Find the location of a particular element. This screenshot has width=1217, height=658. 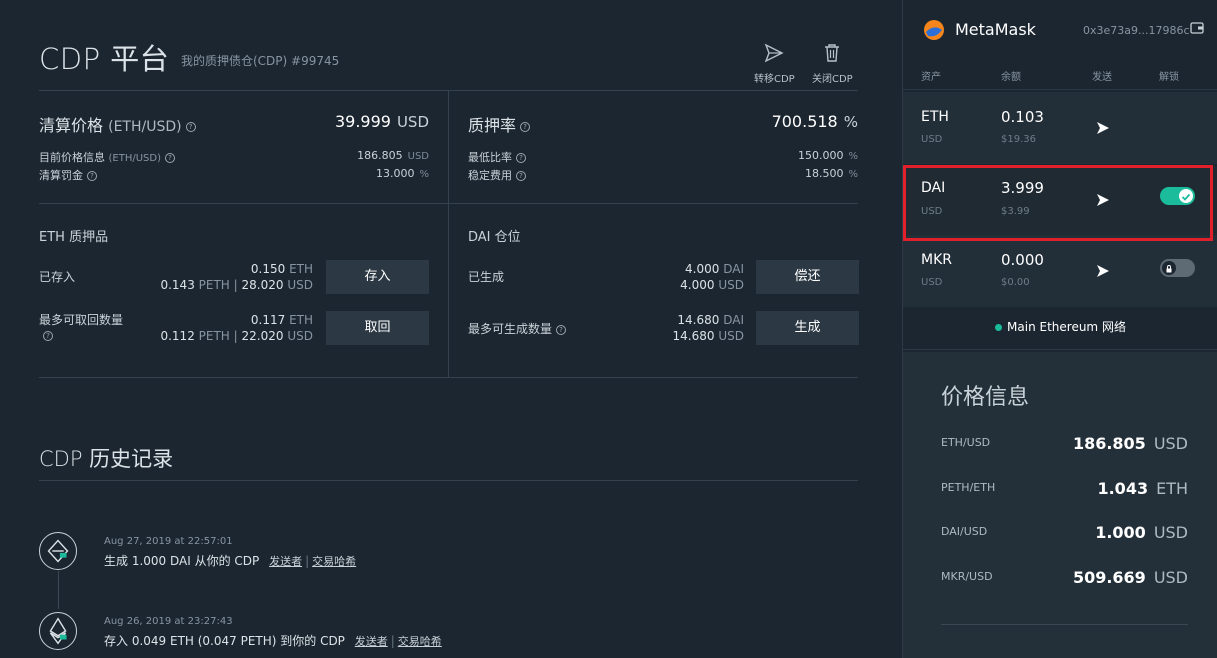

min-ratio-value: 150.000% is located at coordinates (827, 155).